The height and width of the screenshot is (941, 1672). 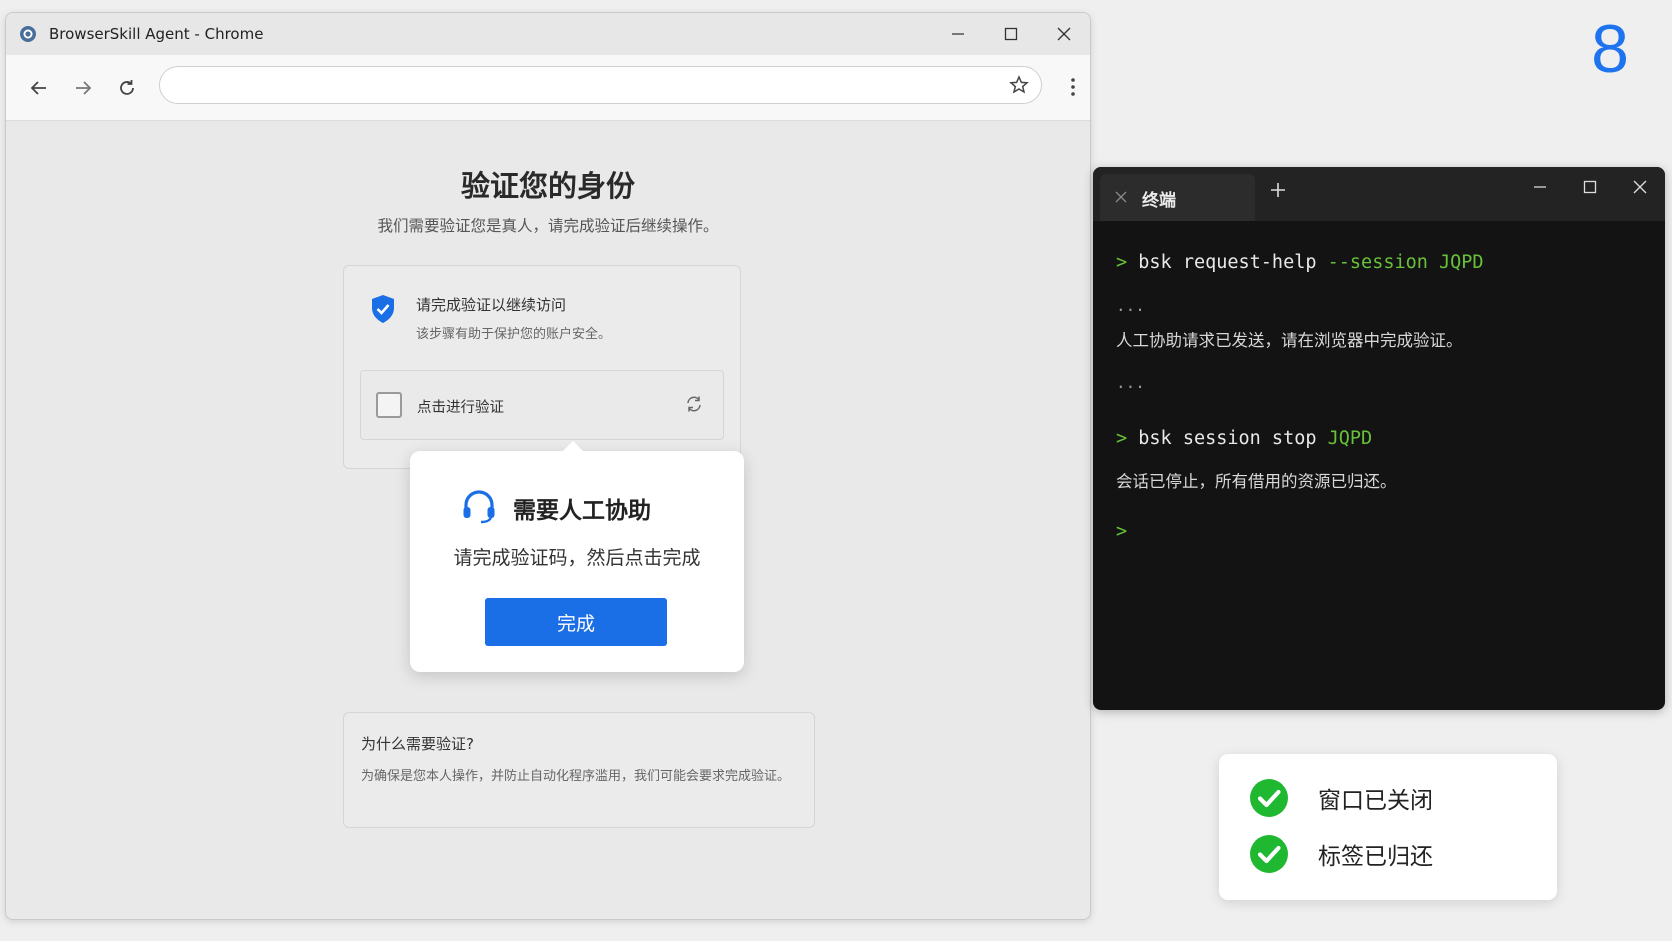 I want to click on captcha-checkbox, so click(x=389, y=405).